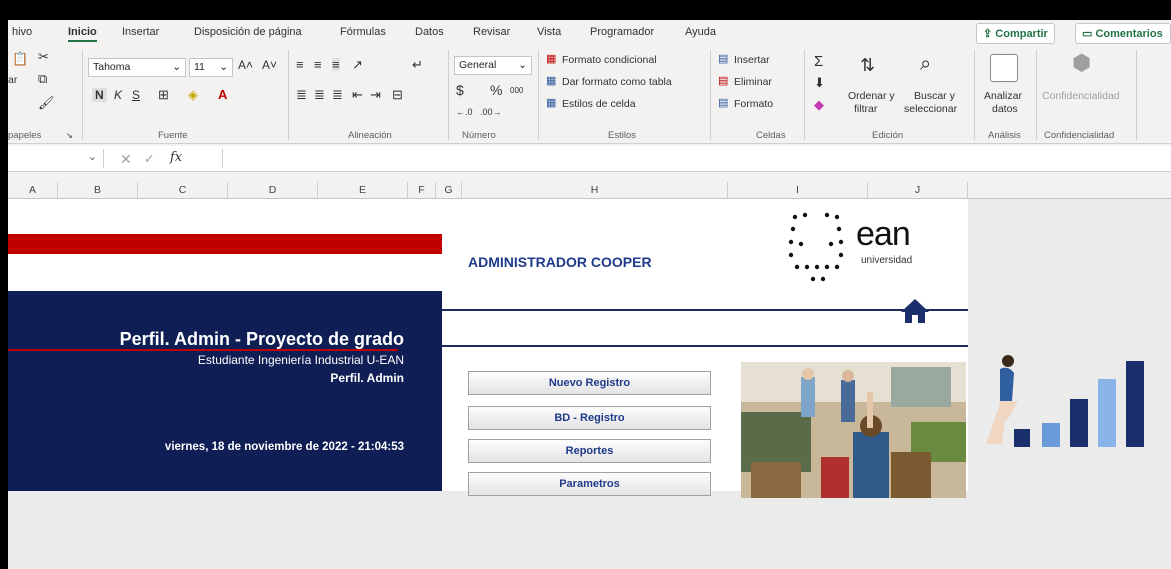  Describe the element at coordinates (1003, 96) in the screenshot. I see `analyze-data-label-1: Analizar` at that location.